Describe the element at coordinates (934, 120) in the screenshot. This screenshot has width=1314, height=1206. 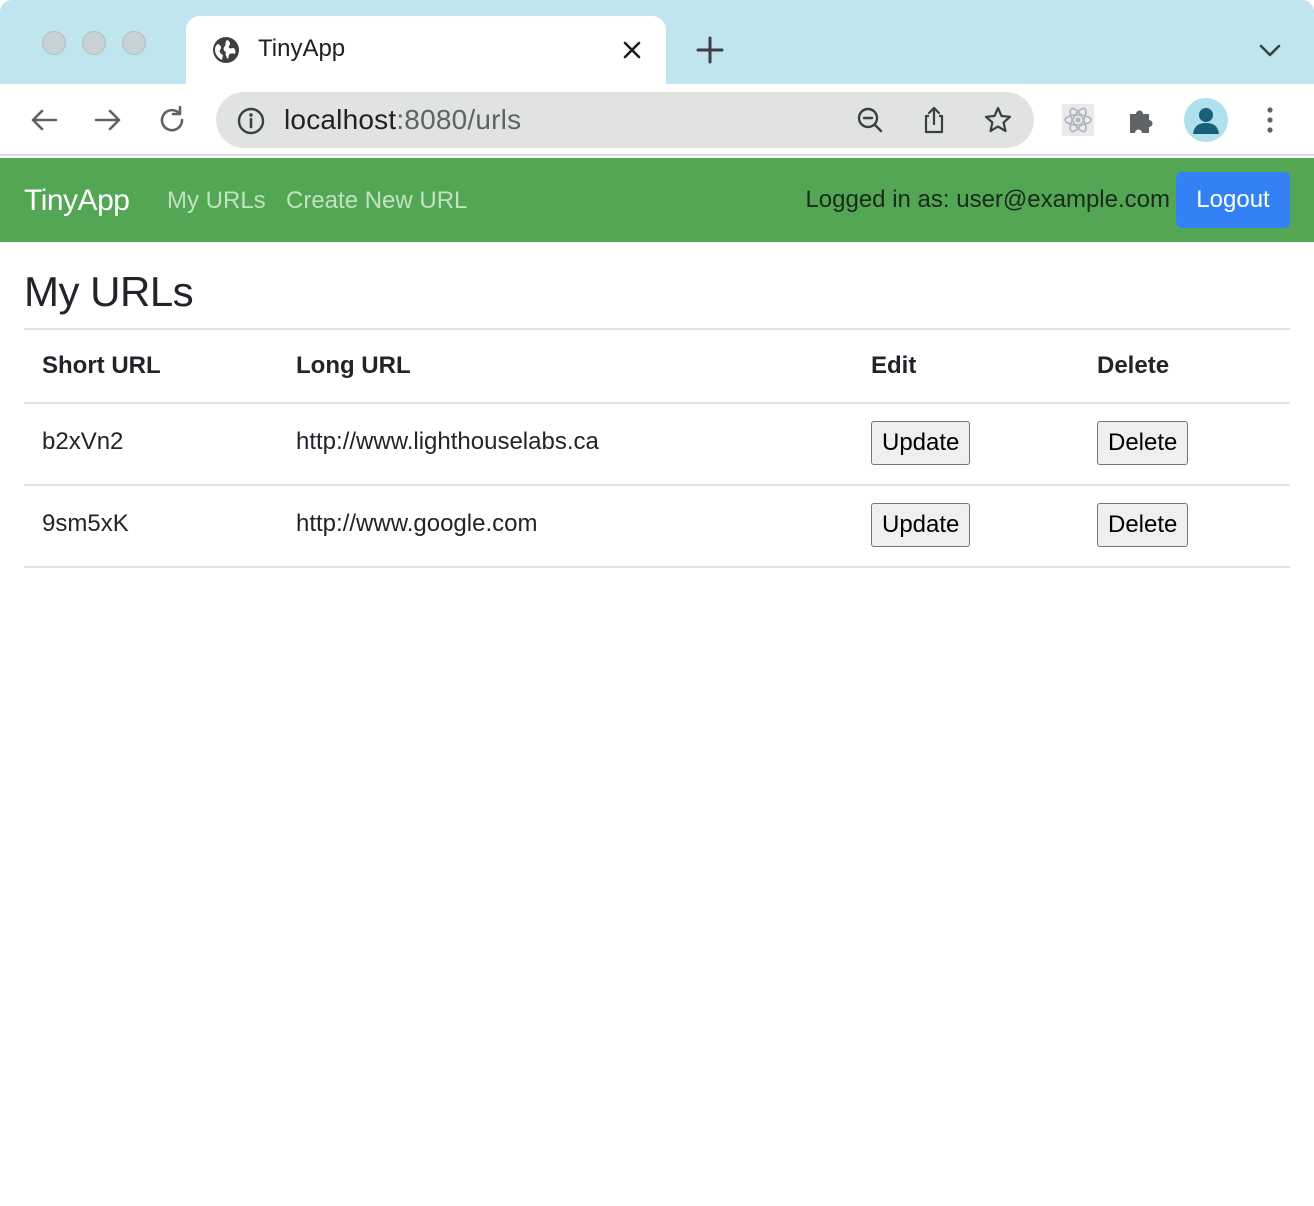
I see `share-icon` at that location.